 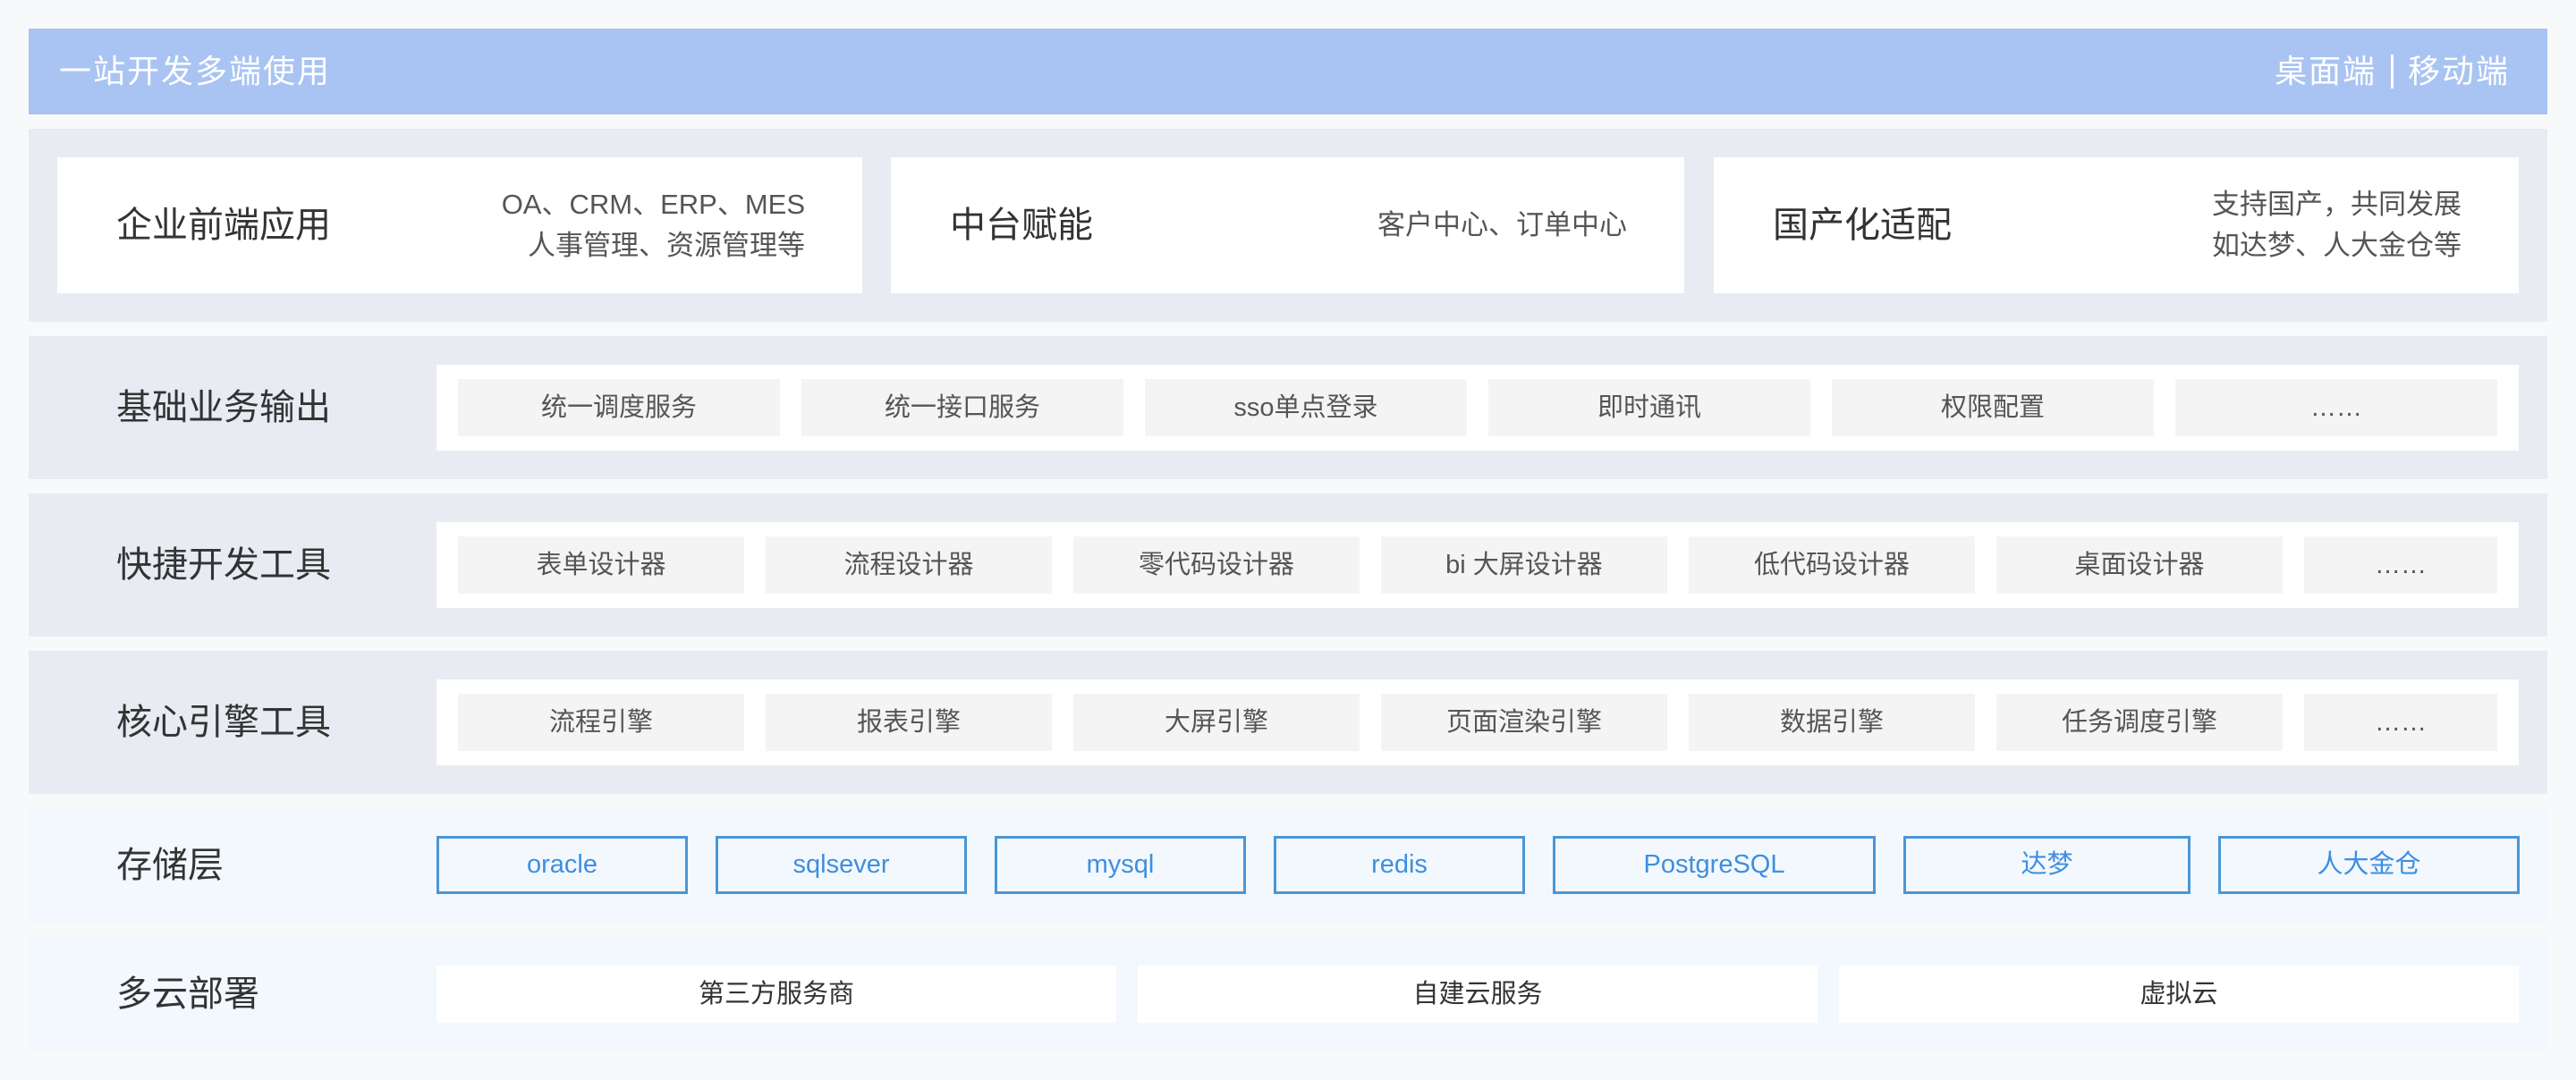 I want to click on card-middle-platform: 中台赋能 客户中心、订单中心, so click(x=1287, y=225).